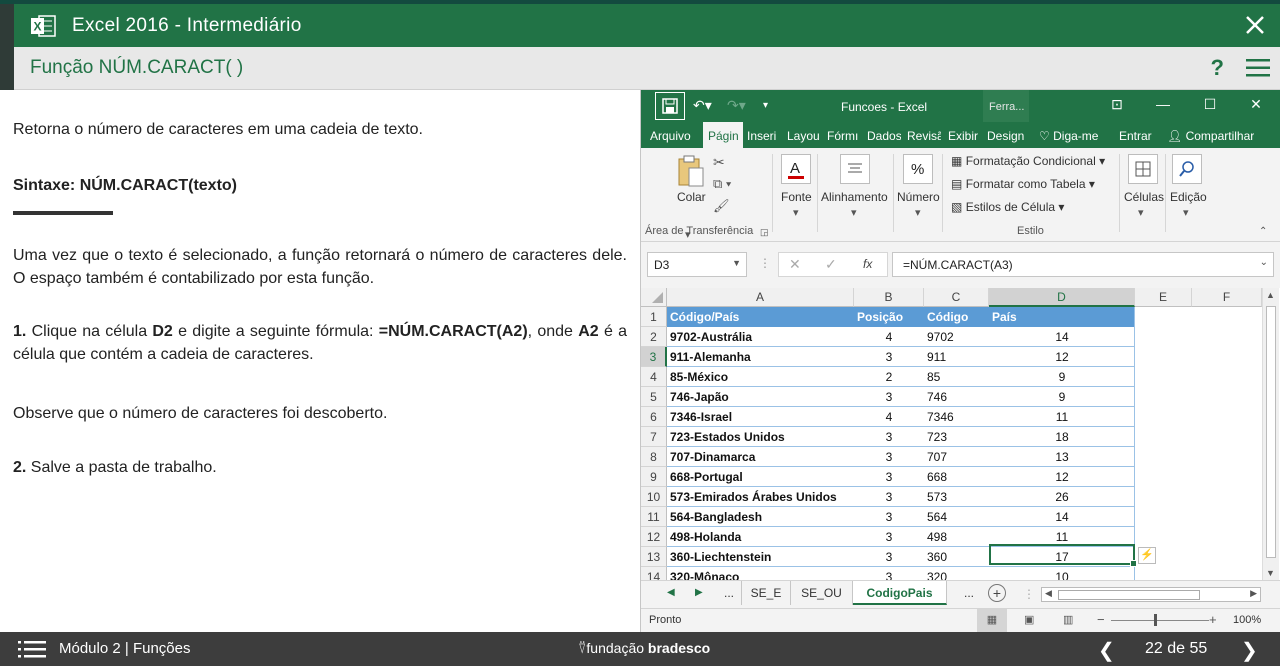 This screenshot has height=666, width=1280. I want to click on table-cell: 13, so click(1062, 457).